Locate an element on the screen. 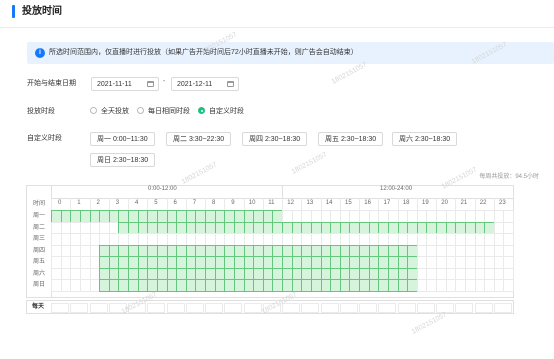  radio-same-daily: 每日相同时段 is located at coordinates (163, 112).